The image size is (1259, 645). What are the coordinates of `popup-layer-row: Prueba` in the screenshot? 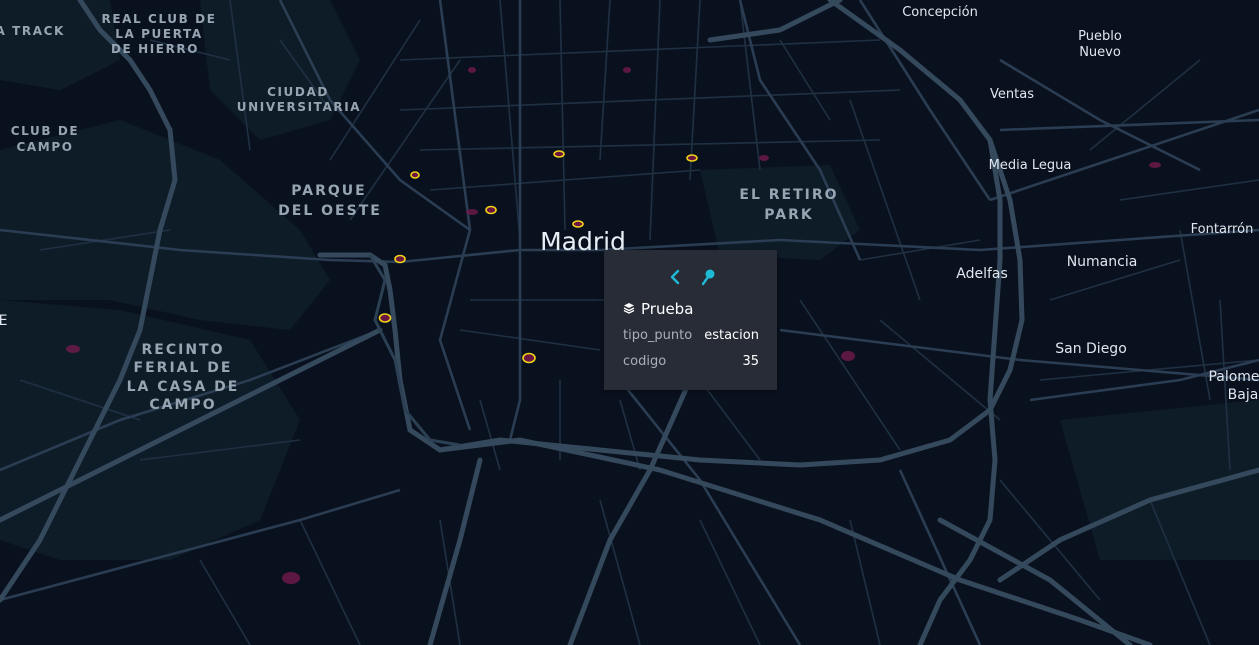 It's located at (658, 308).